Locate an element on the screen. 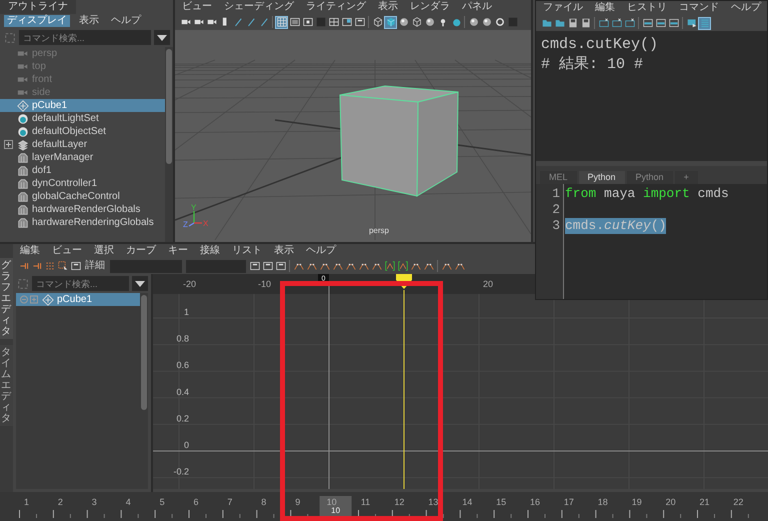  panel-tab: アウトライナ is located at coordinates (38, 7).